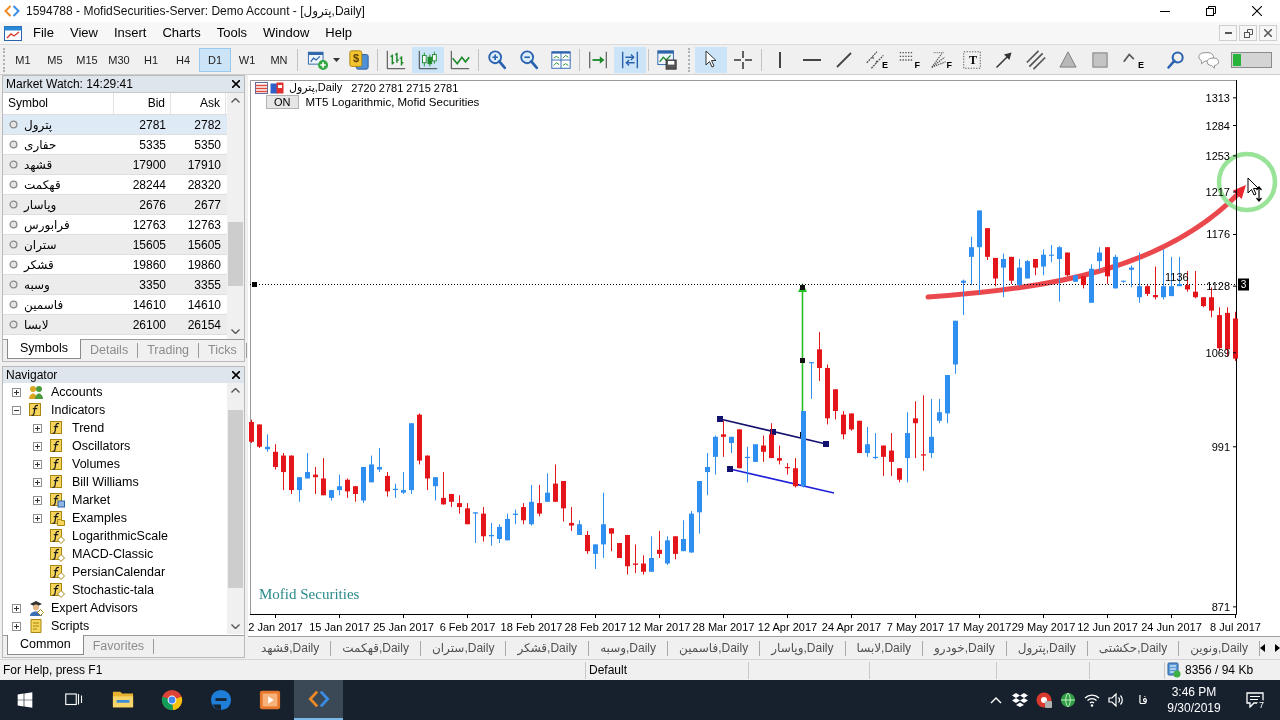 The image size is (1280, 720). What do you see at coordinates (83, 33) in the screenshot?
I see `menu-item: View` at bounding box center [83, 33].